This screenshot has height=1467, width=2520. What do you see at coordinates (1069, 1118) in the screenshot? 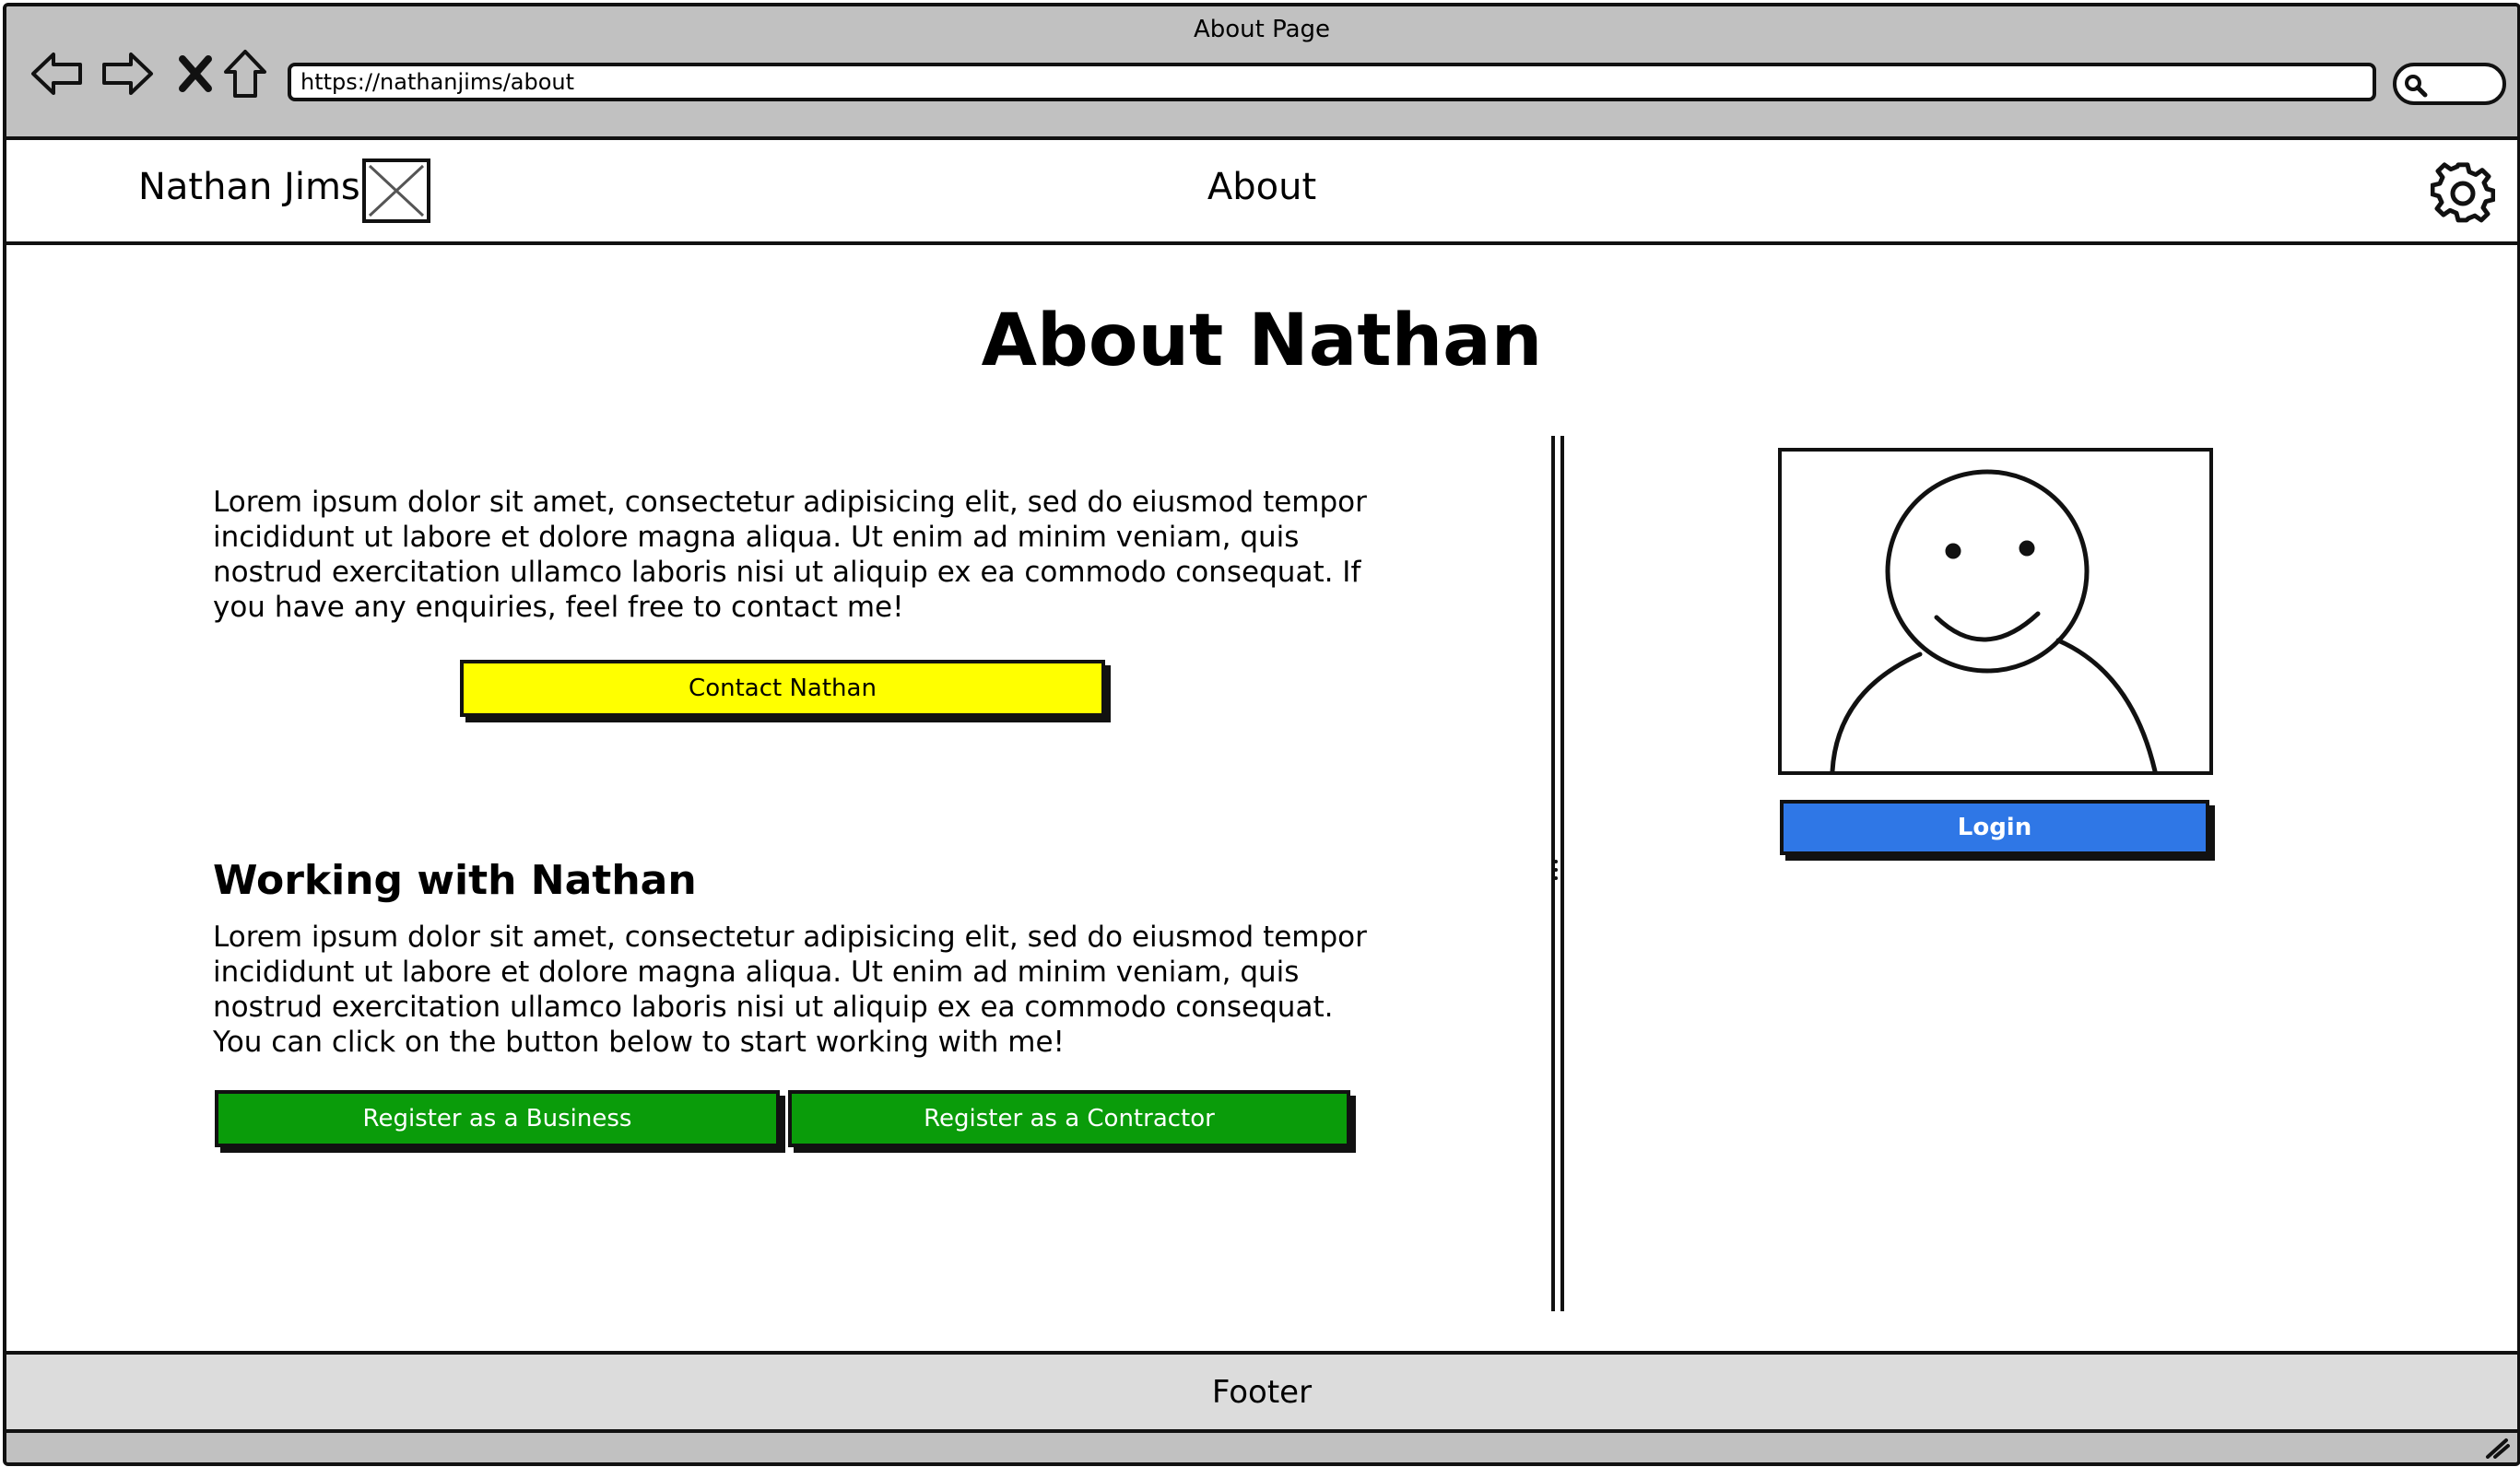
I see `register-contractor-button: Register as a Contractor` at bounding box center [1069, 1118].